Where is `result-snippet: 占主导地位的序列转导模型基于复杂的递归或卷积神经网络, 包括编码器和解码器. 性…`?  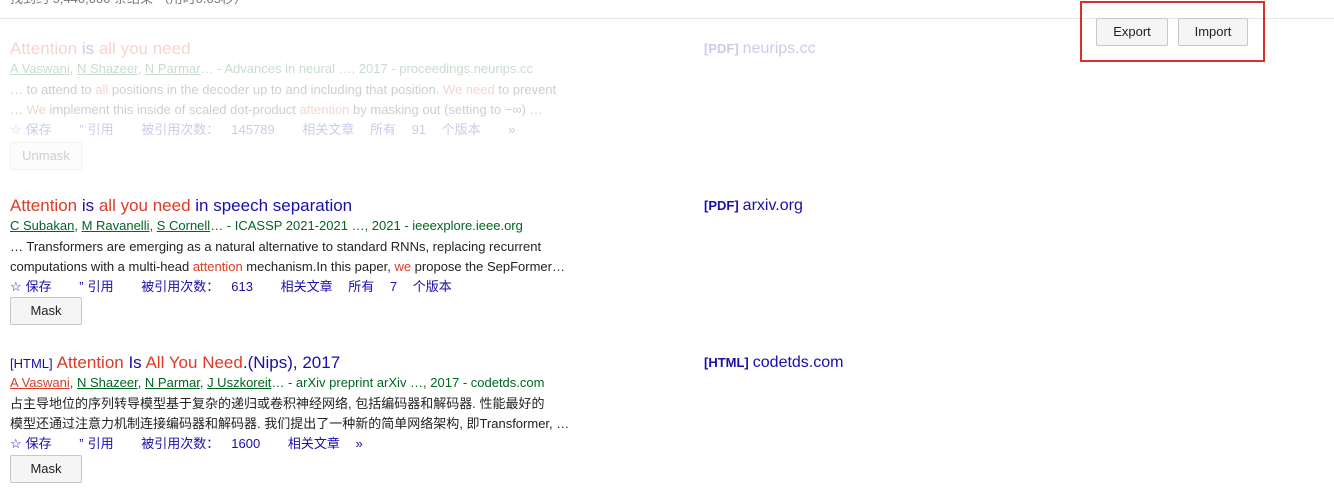 result-snippet: 占主导地位的序列转导模型基于复杂的递归或卷积神经网络, 包括编码器和解码器. 性… is located at coordinates (290, 413).